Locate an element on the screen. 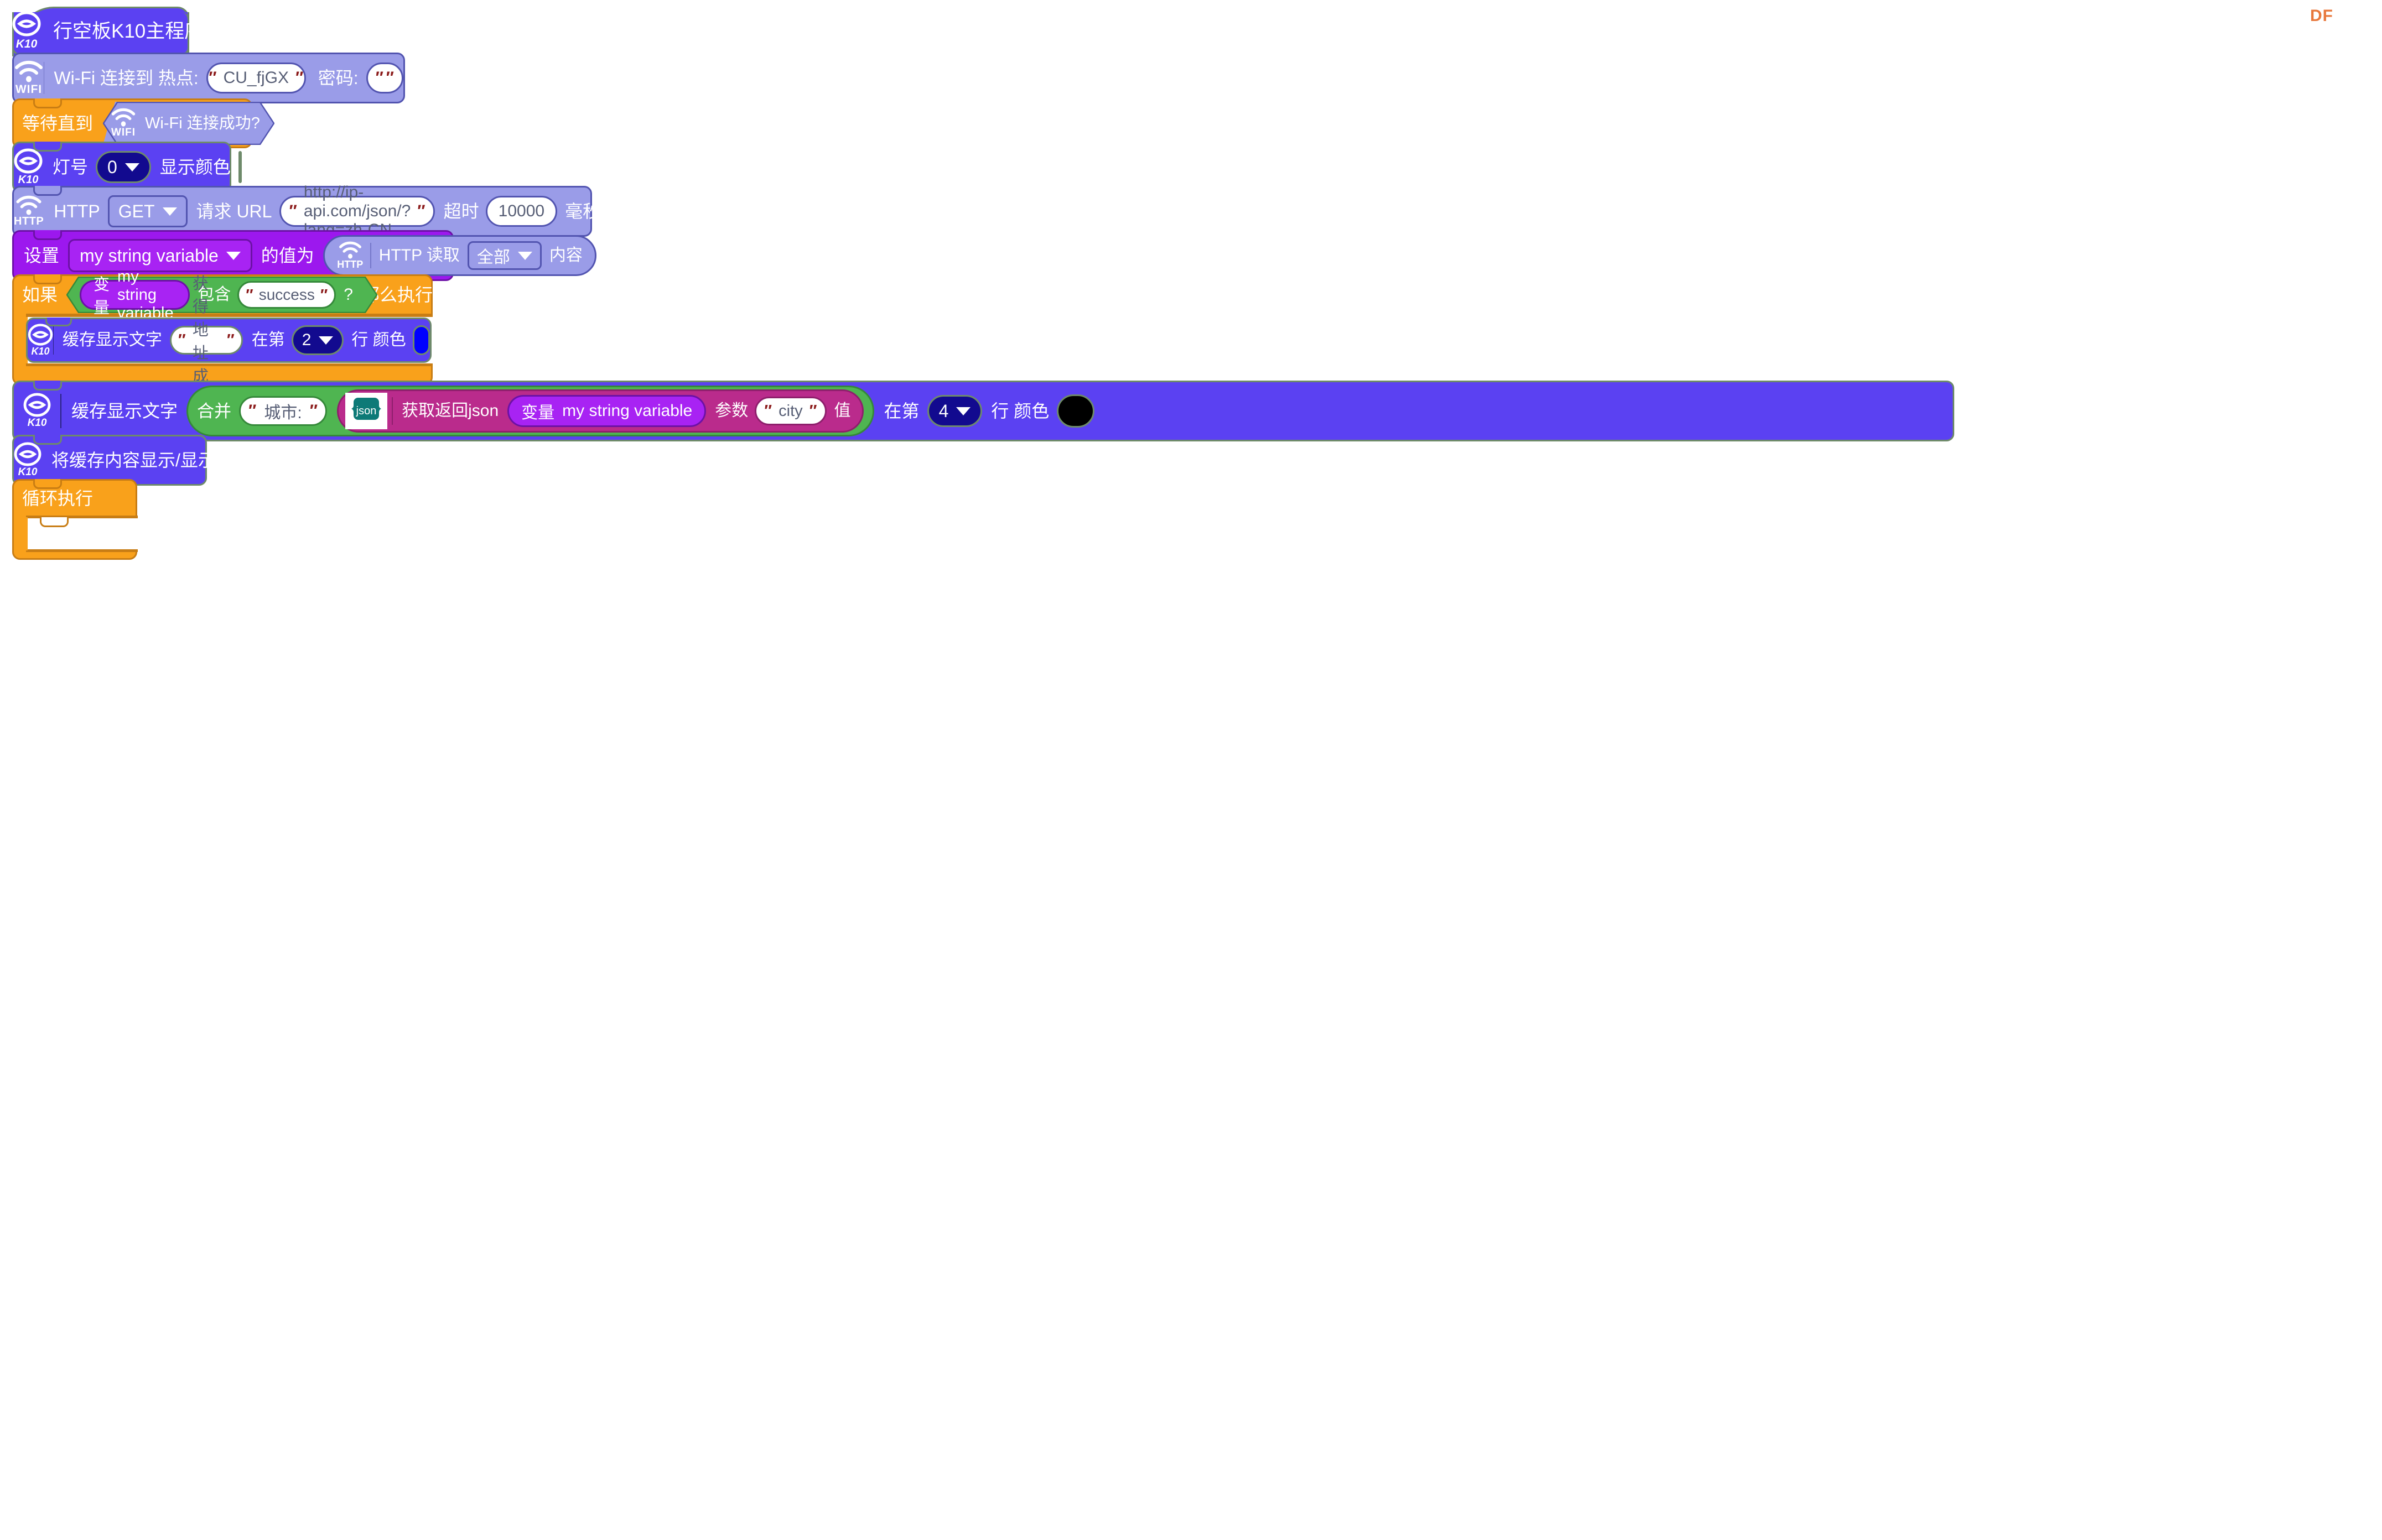  json-get-label-c: 值 is located at coordinates (842, 411).